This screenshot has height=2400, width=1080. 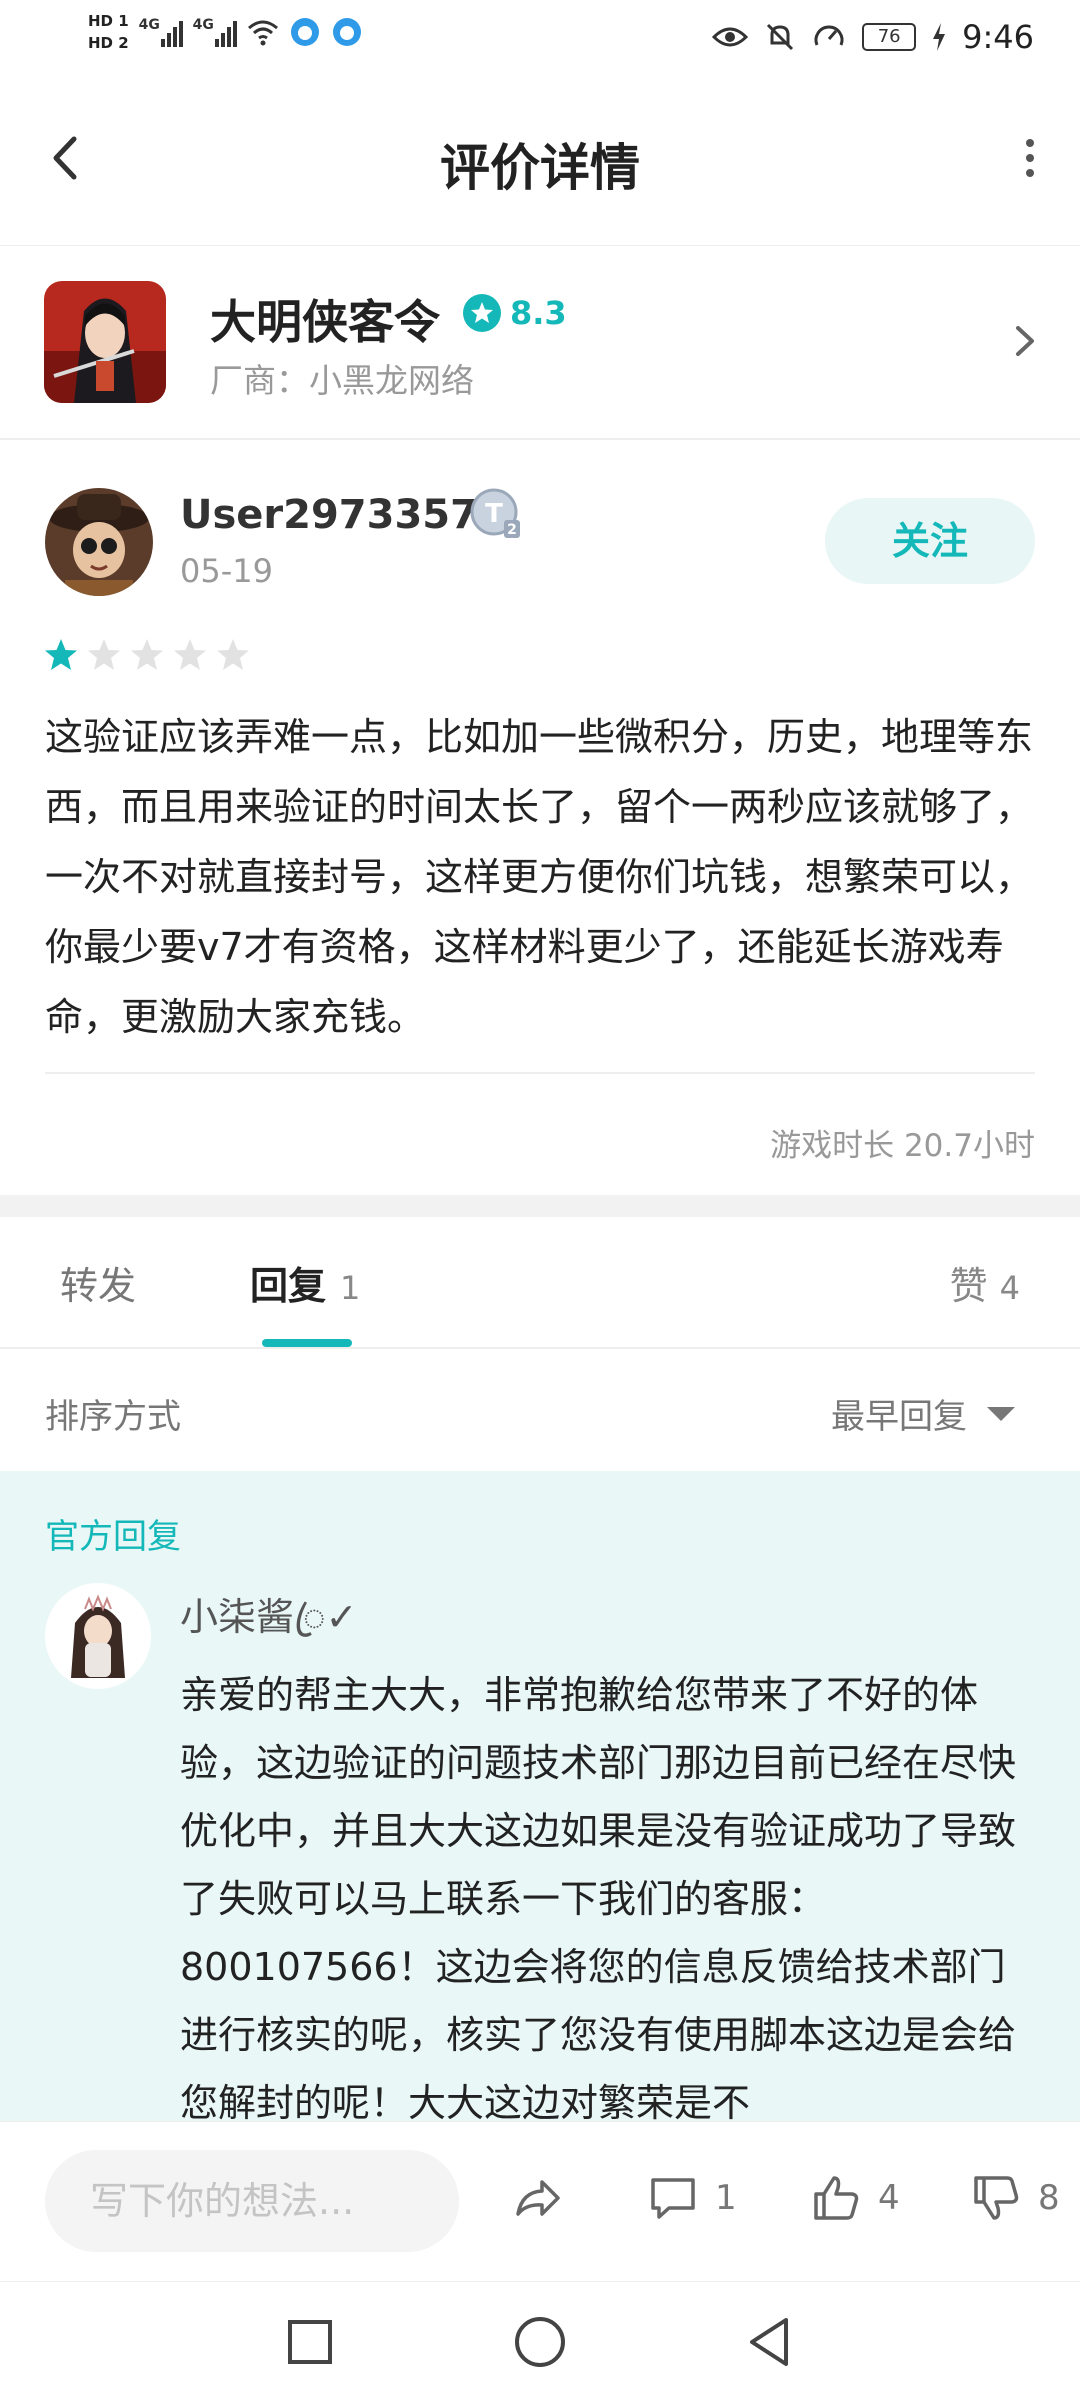 What do you see at coordinates (726, 2198) in the screenshot?
I see `comment-count: 1` at bounding box center [726, 2198].